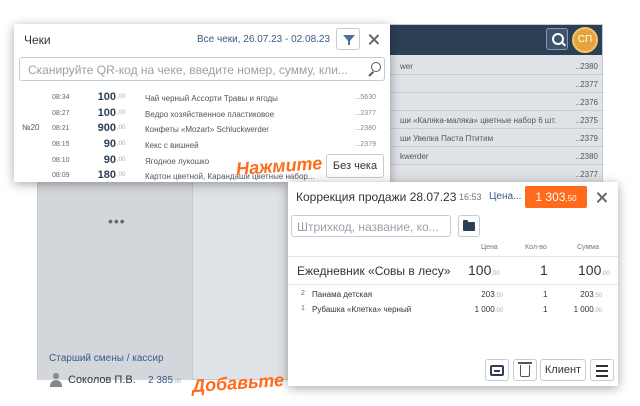 Image resolution: width=640 pixels, height=406 pixels. Describe the element at coordinates (556, 197) in the screenshot. I see `total-amount-button: 1 303,50` at that location.